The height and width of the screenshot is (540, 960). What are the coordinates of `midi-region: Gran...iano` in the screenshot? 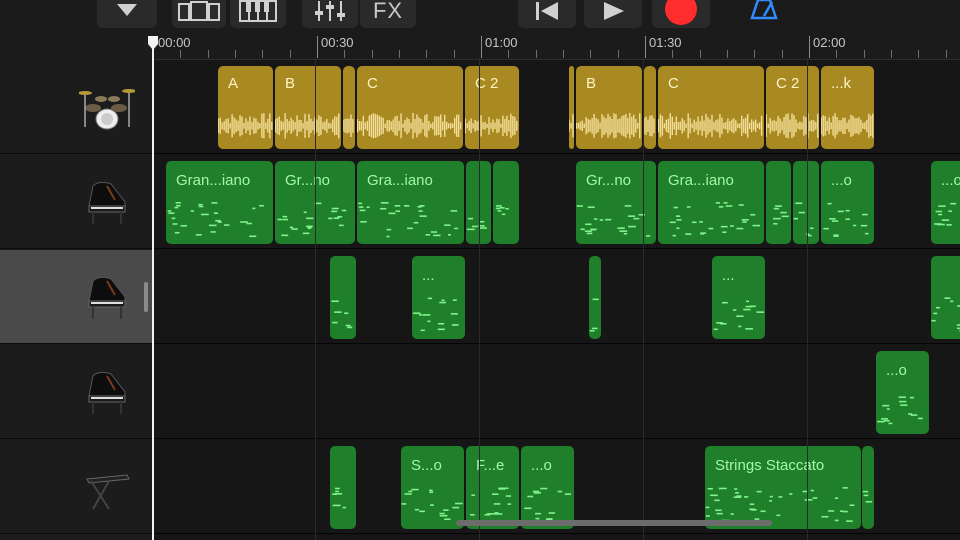 It's located at (219, 202).